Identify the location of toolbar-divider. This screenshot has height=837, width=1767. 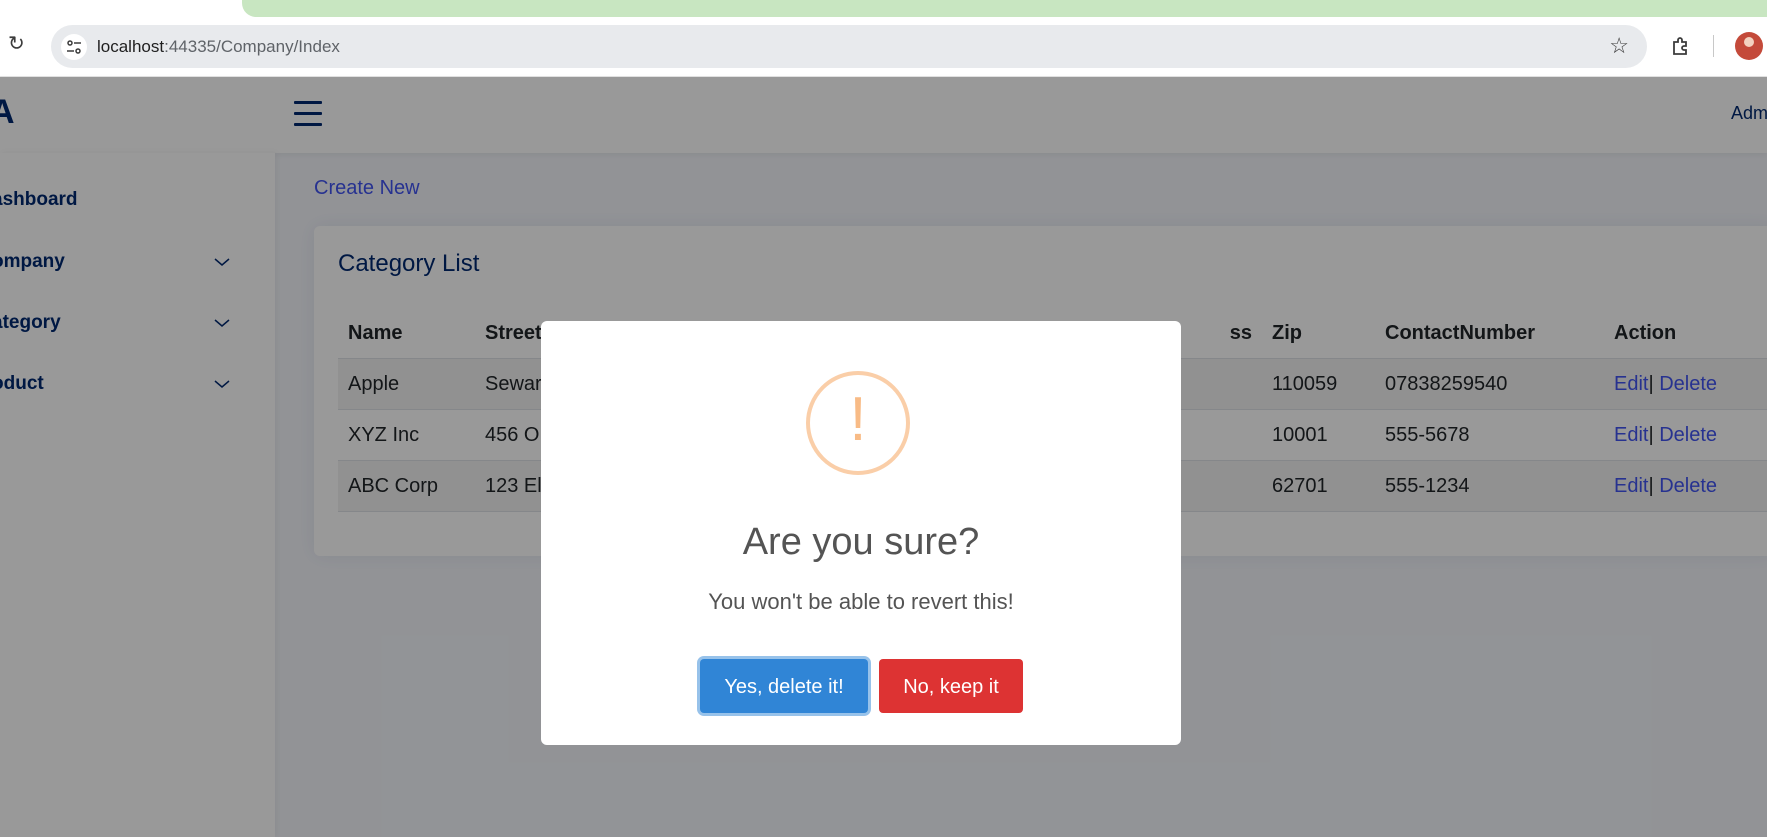
(1713, 46).